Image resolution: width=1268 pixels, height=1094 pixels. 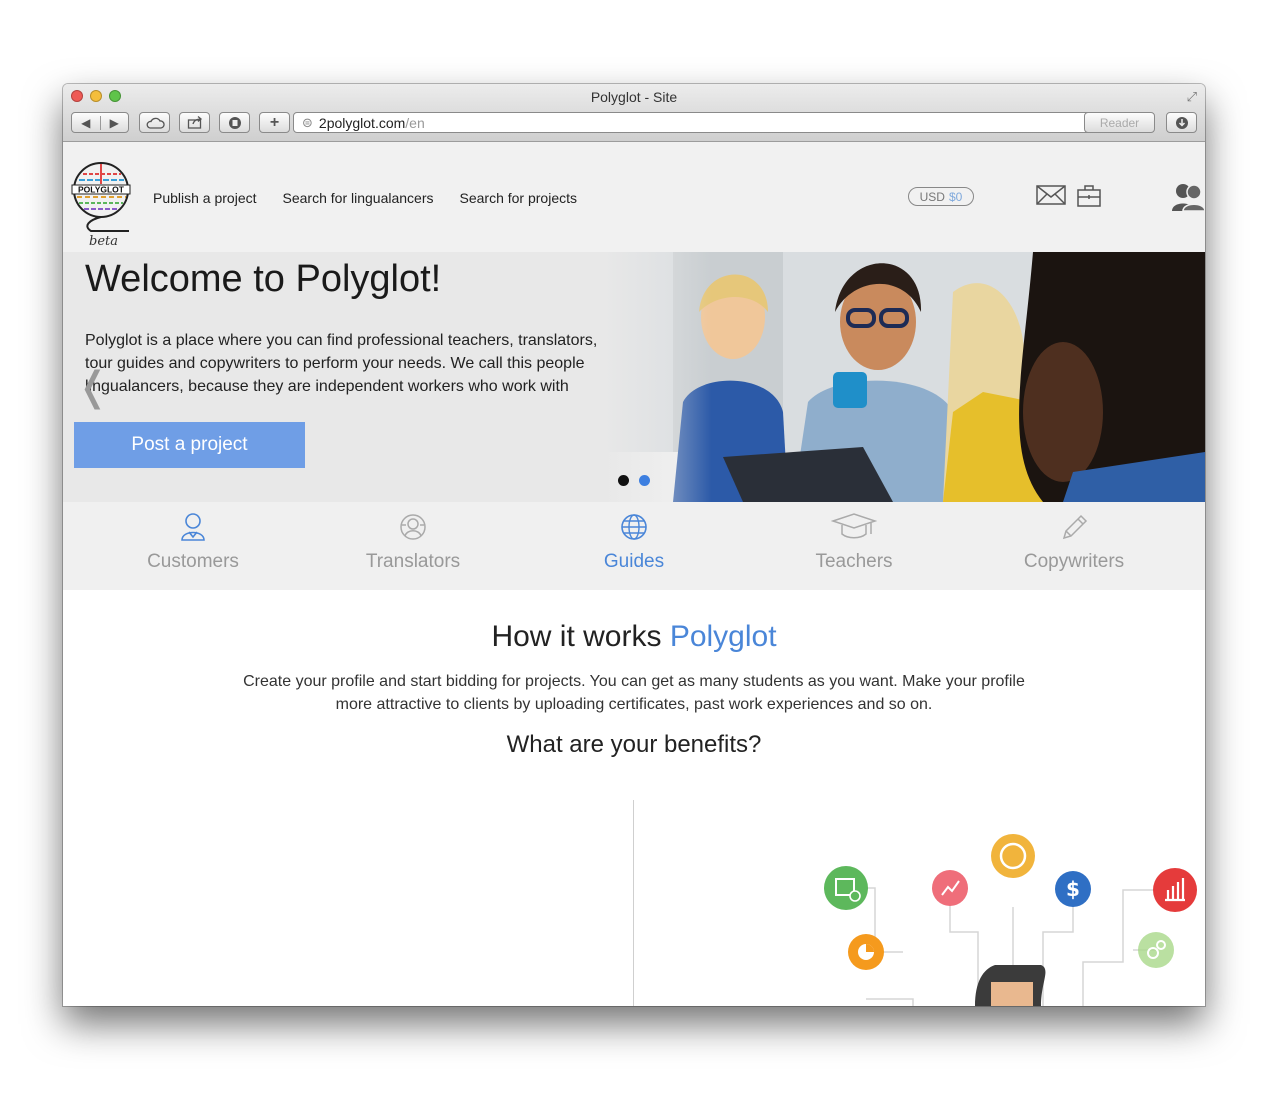 I want to click on benefits-illustration: $, so click(x=1010, y=920).